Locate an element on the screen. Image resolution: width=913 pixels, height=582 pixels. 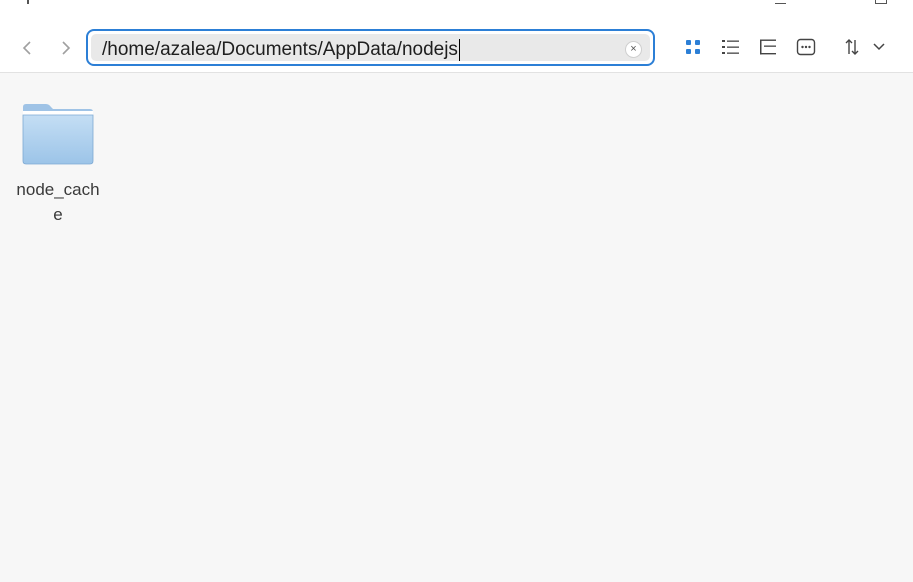
toolbar: /home/azalea/Documents/AppData/nodejs × is located at coordinates (456, 47).